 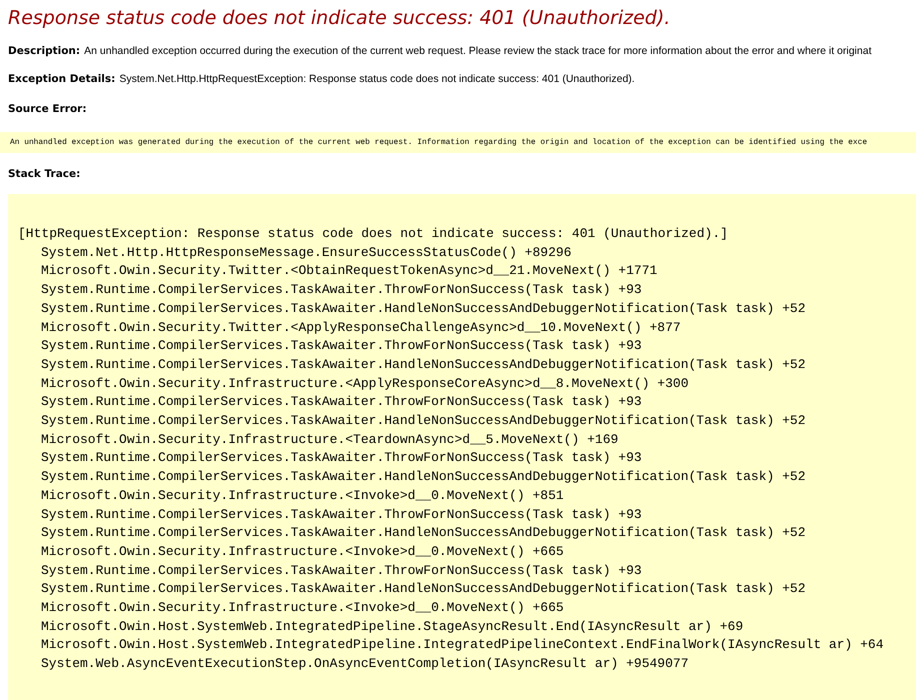 I want to click on stack-frame: Microsoft.Owin.Security.Infrastructure.<Invoke>d__0.MoveNext() +851, so click(x=302, y=496).